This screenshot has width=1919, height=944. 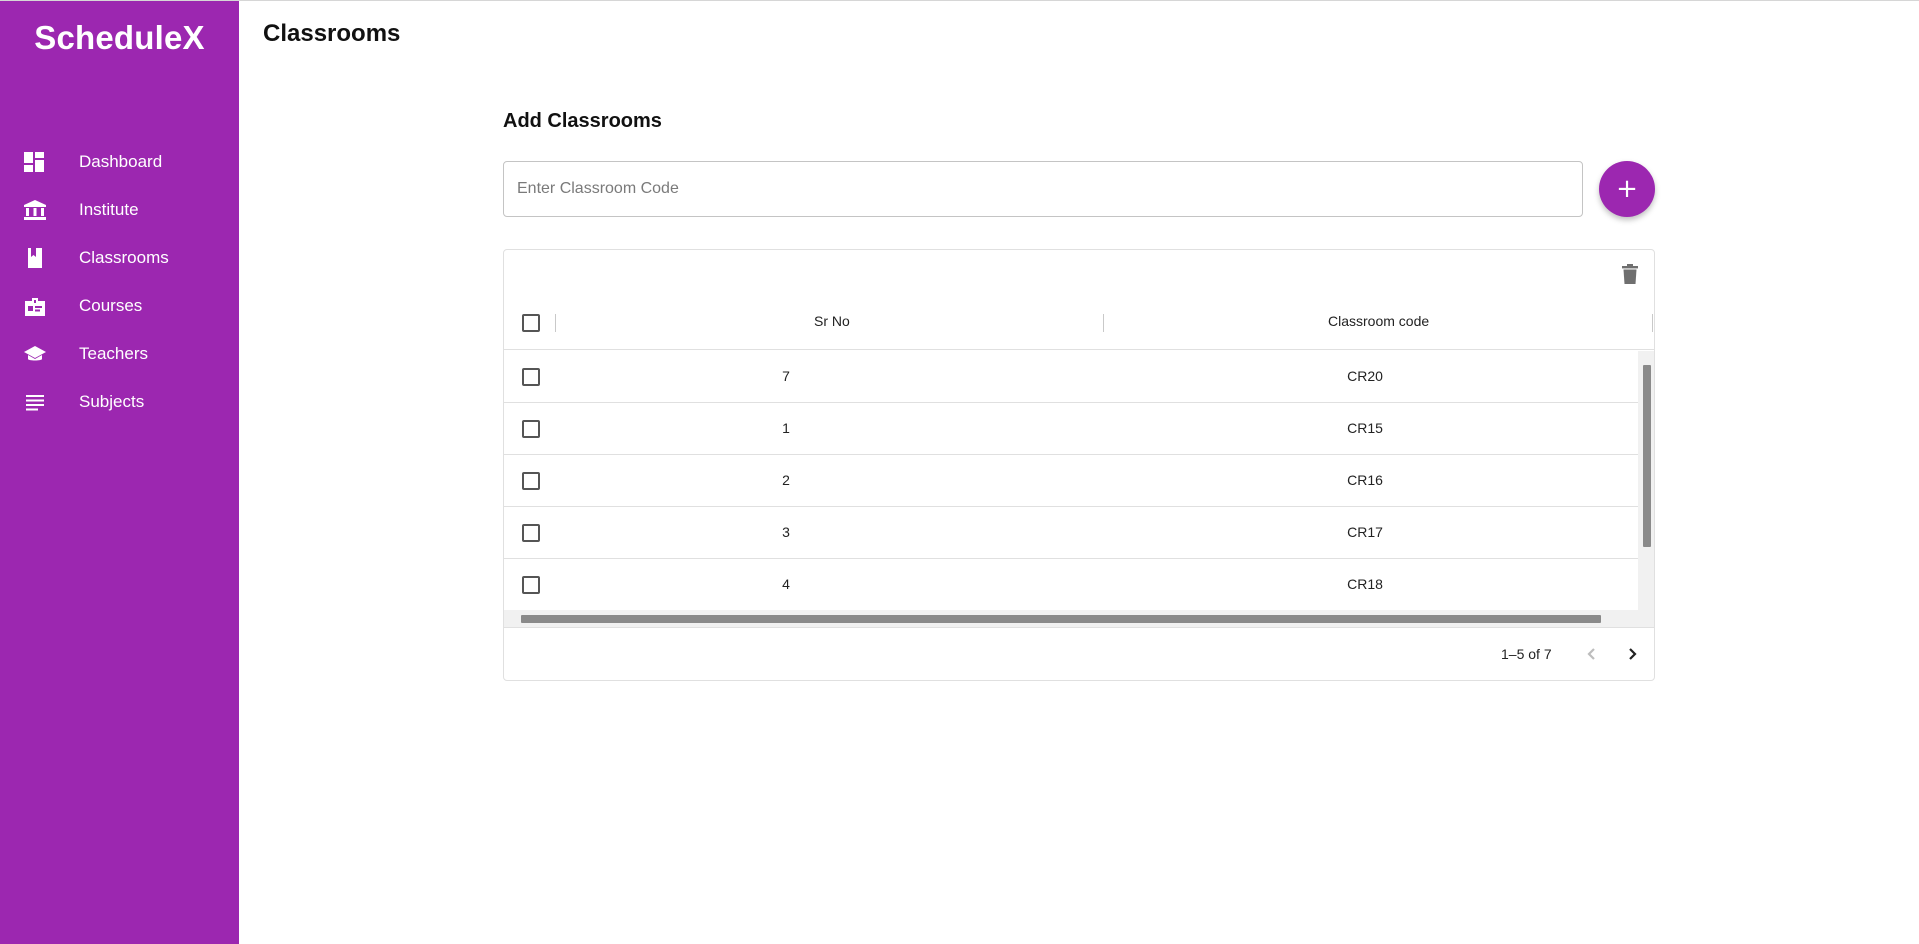 I want to click on horizontal-scrollbar, so click(x=1079, y=618).